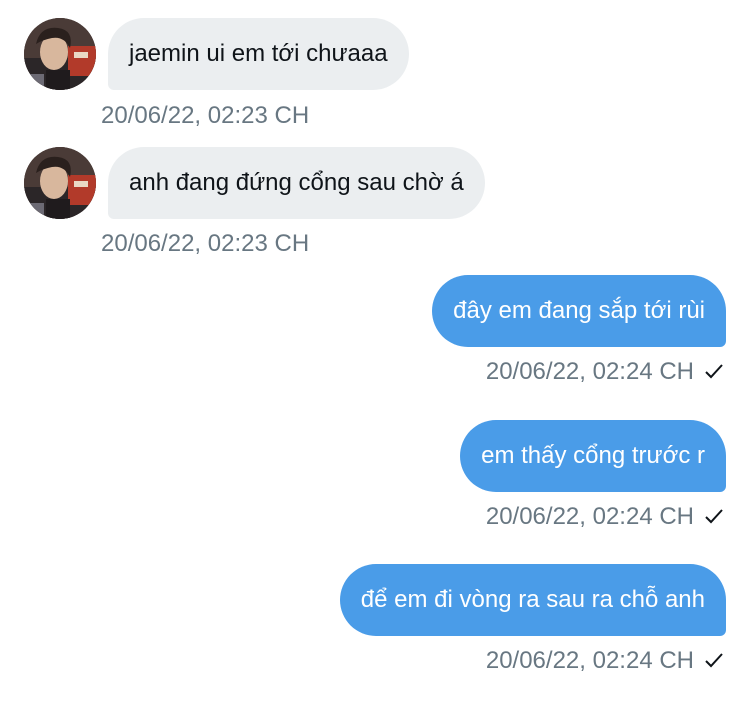  Describe the element at coordinates (579, 311) in the screenshot. I see `message-bubble: đây em đang sắp tới rùi` at that location.